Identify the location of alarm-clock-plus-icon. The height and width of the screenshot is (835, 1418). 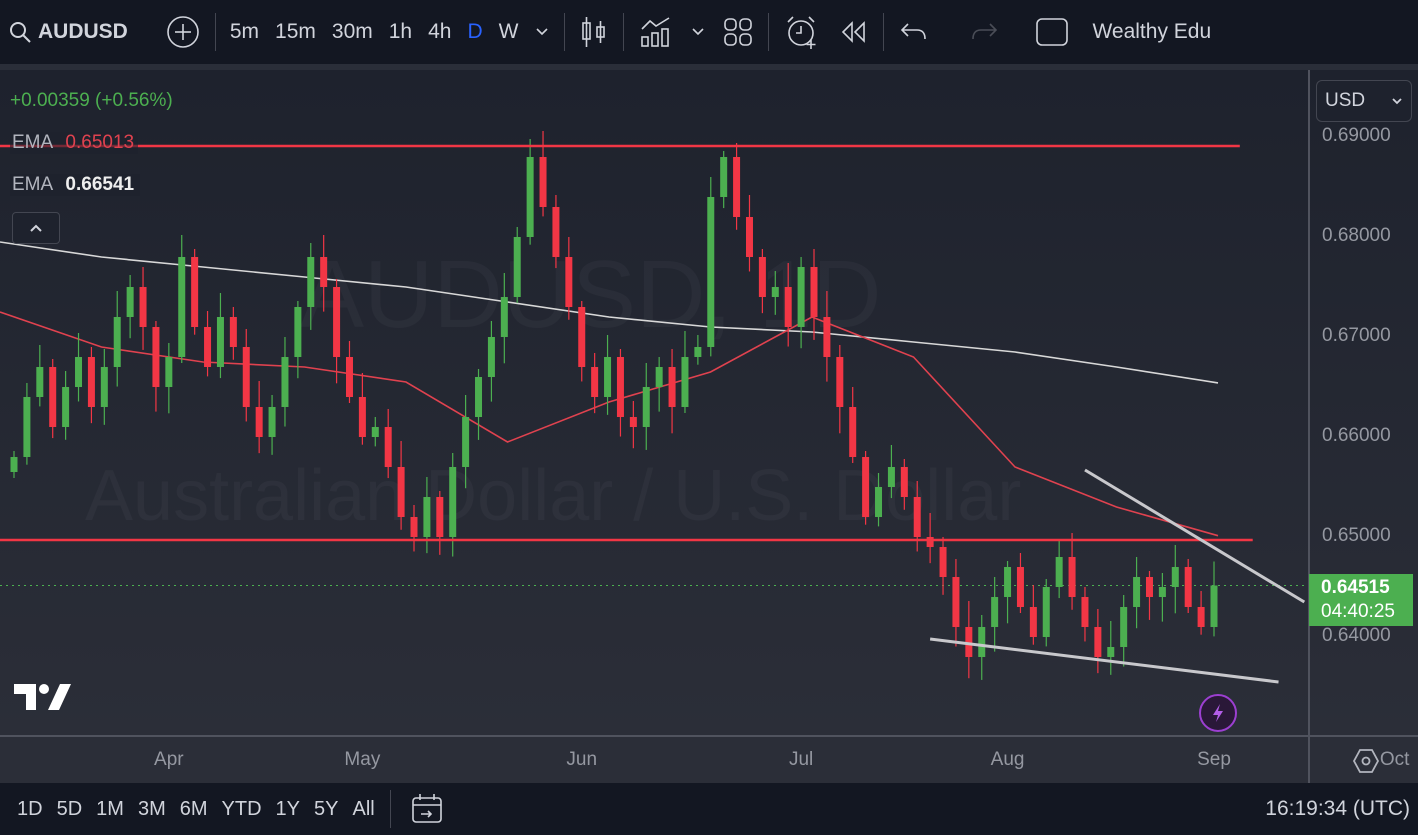
(801, 32).